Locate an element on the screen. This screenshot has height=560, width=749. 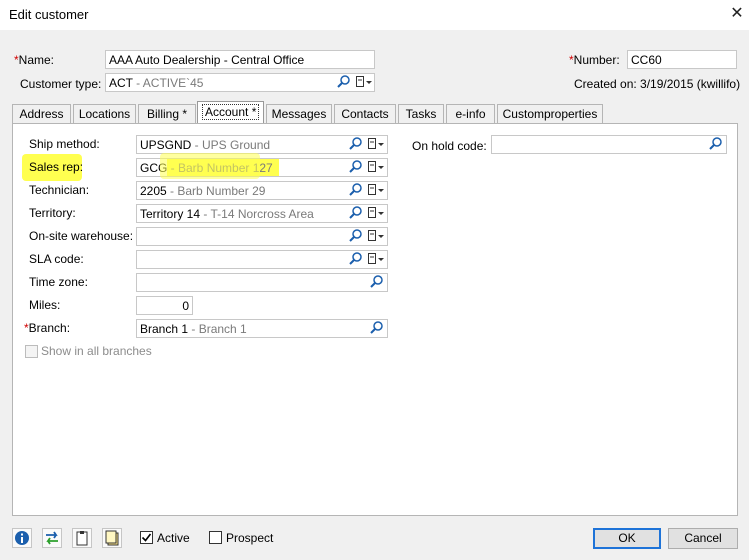
tab-customproperties: Customproperties is located at coordinates (550, 114).